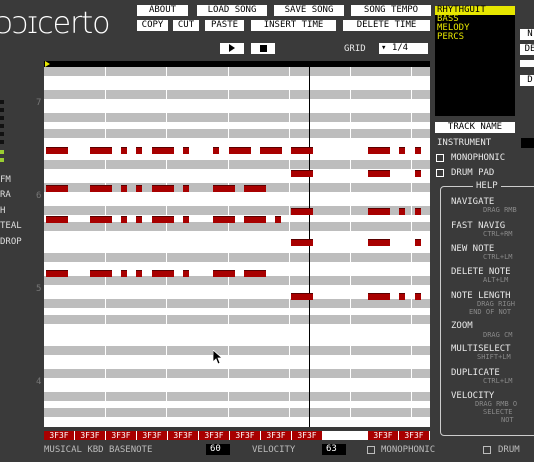 The width and height of the screenshot is (534, 462). I want to click on cut-button: CUT, so click(186, 25).